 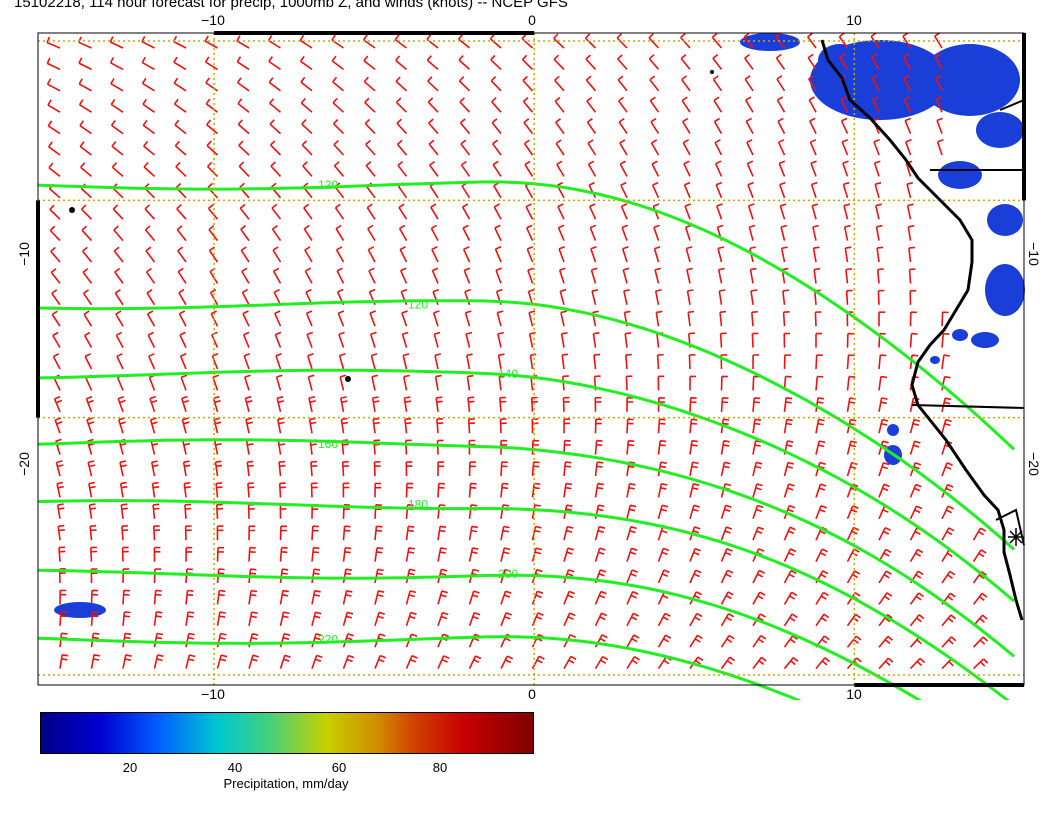 What do you see at coordinates (328, 185) in the screenshot?
I see `contour-label: 120` at bounding box center [328, 185].